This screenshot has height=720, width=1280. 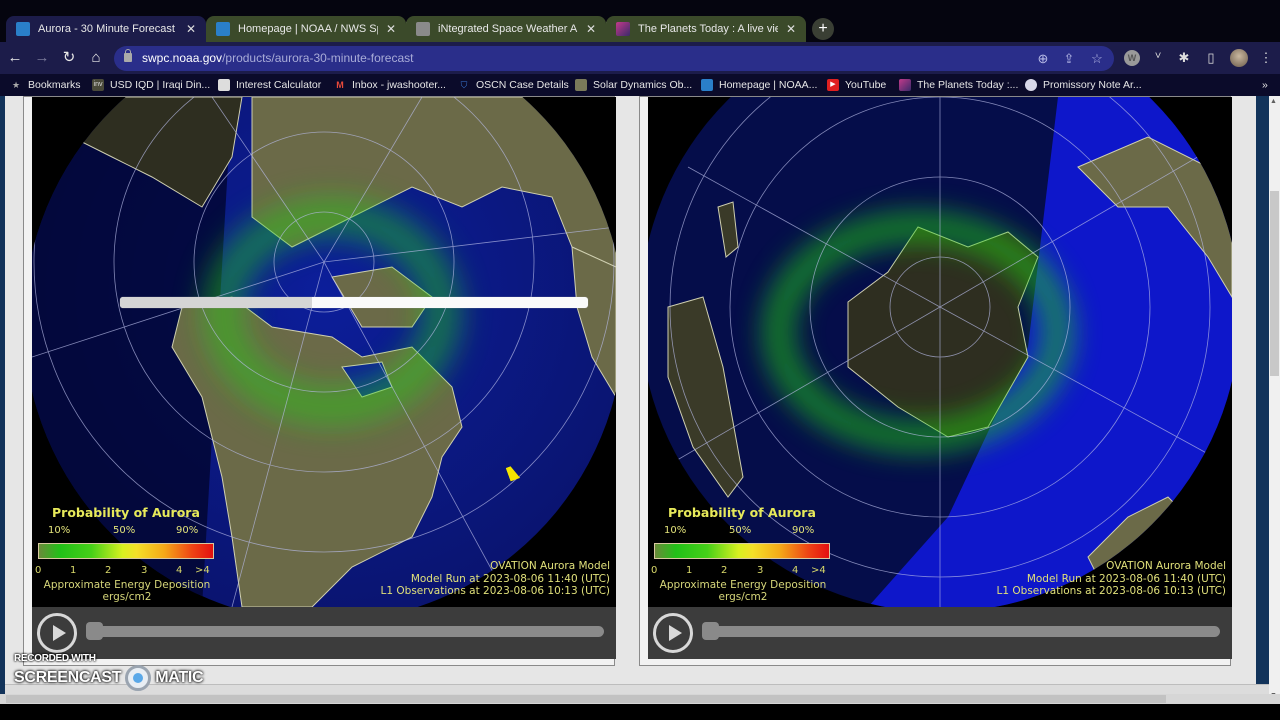 I want to click on lock-icon, so click(x=128, y=55).